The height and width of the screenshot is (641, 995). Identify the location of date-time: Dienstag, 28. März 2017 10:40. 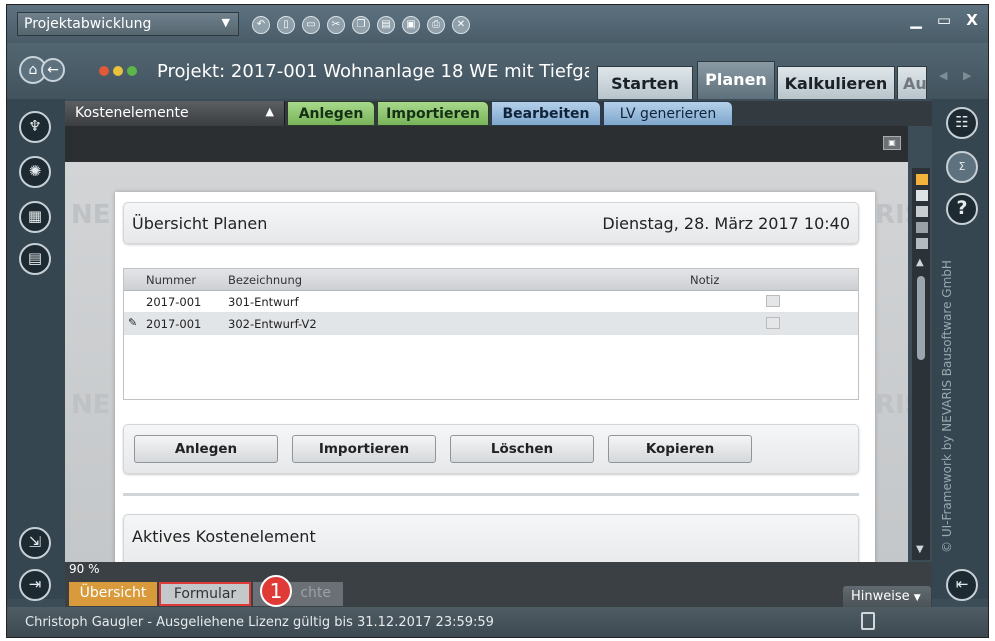
(726, 223).